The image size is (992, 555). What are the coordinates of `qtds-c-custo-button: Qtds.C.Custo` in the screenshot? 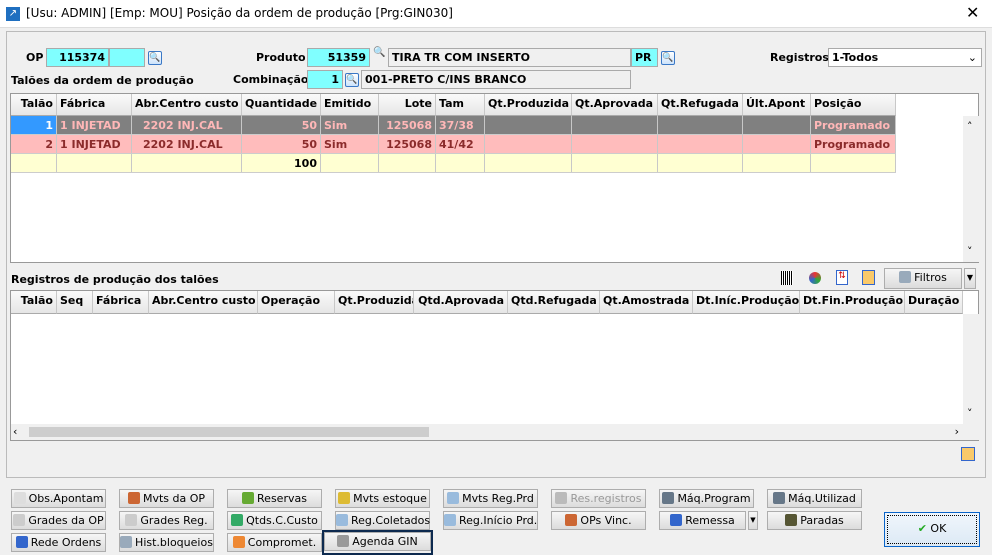 It's located at (274, 520).